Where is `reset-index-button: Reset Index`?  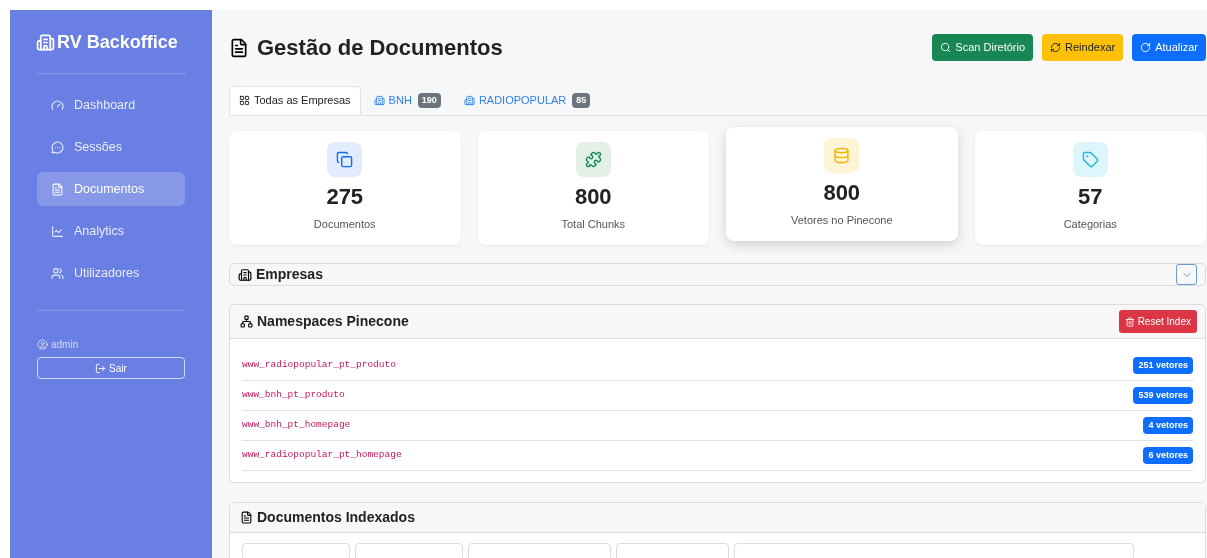 reset-index-button: Reset Index is located at coordinates (1157, 321).